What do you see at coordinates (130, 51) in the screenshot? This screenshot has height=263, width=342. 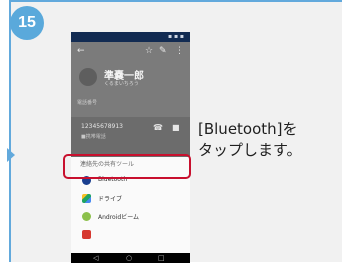 I see `app-toolbar: ← ☆ ✎ ⋮` at bounding box center [130, 51].